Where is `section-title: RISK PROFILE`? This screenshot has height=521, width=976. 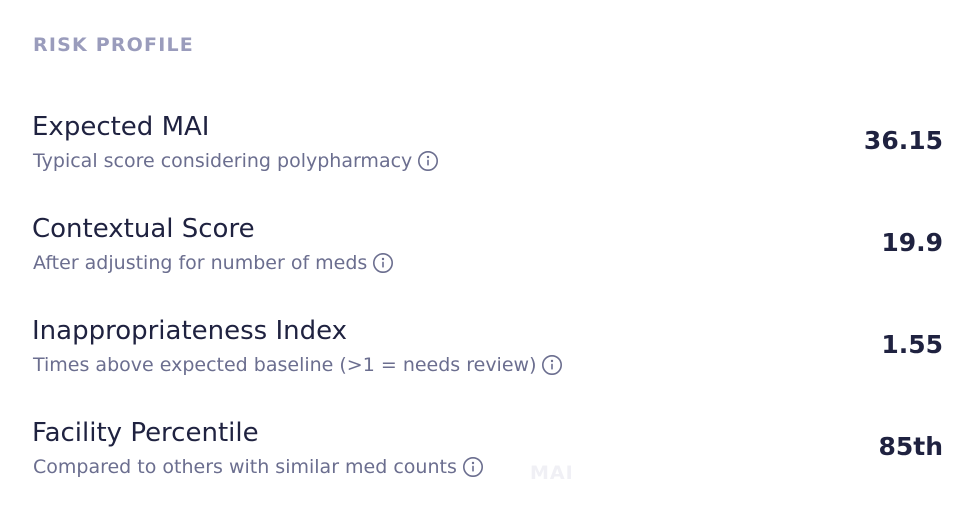
section-title: RISK PROFILE is located at coordinates (113, 45).